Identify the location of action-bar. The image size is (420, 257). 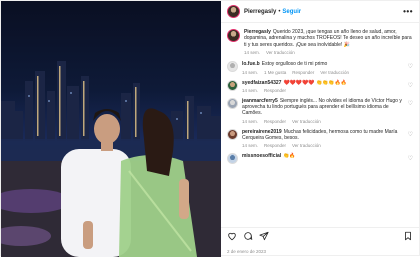
(320, 236).